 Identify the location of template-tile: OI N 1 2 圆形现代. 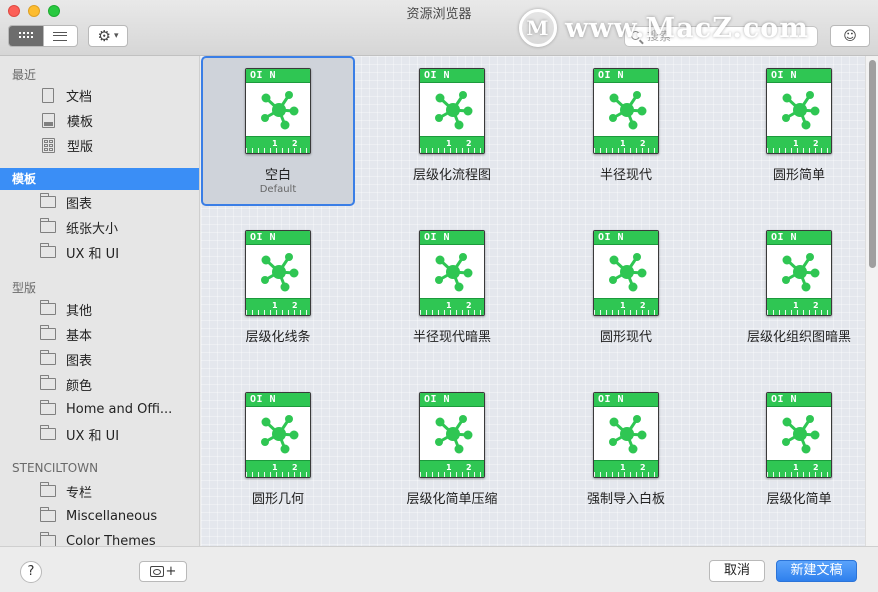
(626, 293).